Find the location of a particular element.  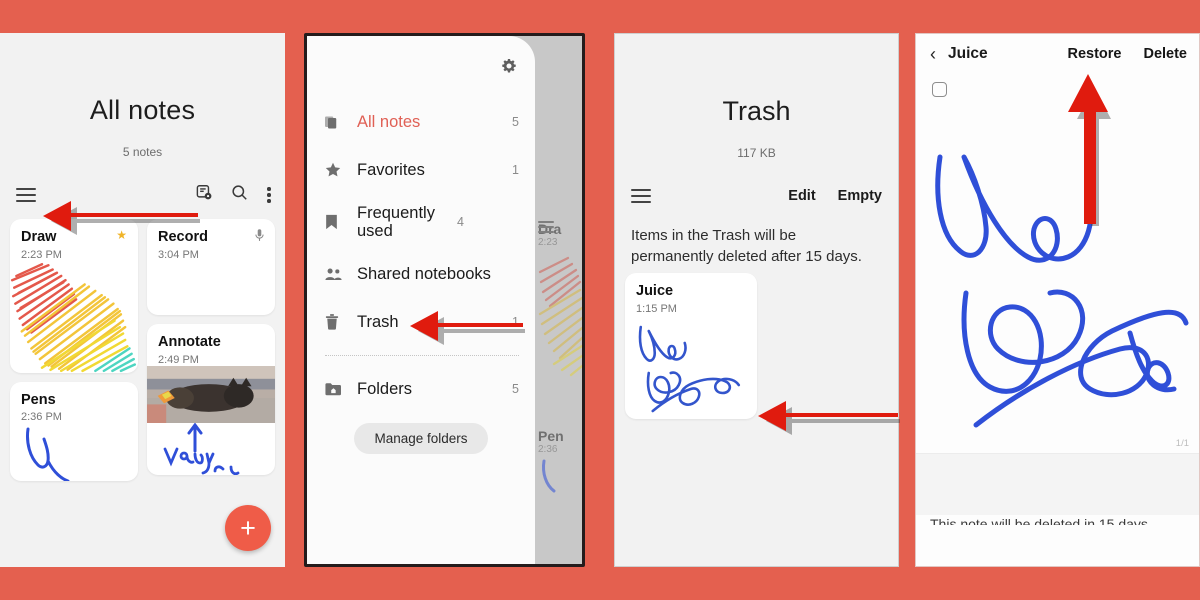

notes-column-right: Record 3:04 PM Annotate 2:49 PM is located at coordinates (211, 350).